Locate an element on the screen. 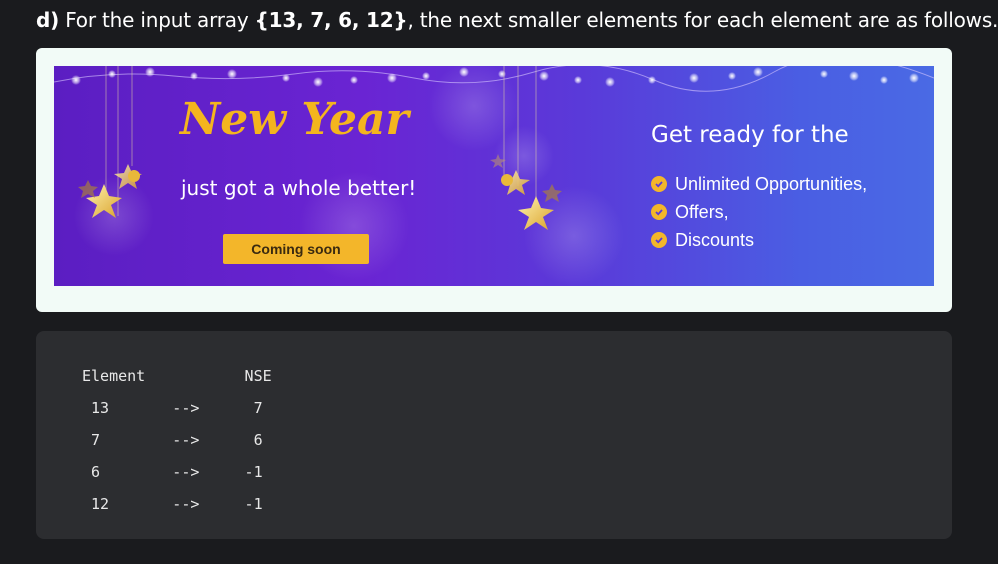 The width and height of the screenshot is (998, 564). feature-item: Discounts is located at coordinates (759, 240).